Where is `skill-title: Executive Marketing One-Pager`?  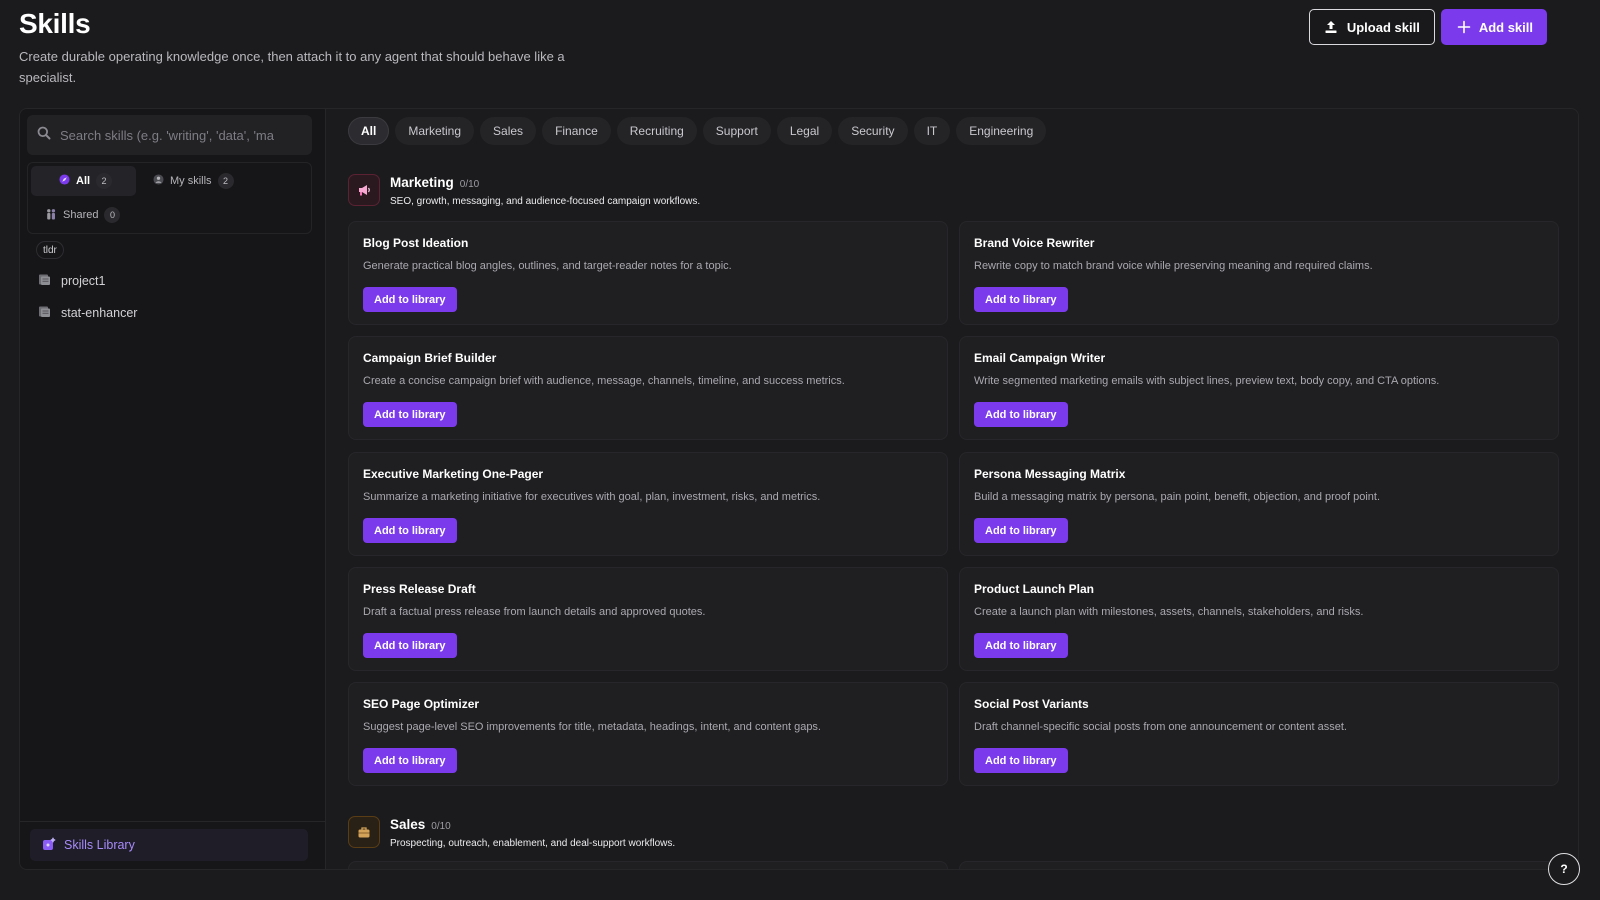
skill-title: Executive Marketing One-Pager is located at coordinates (453, 474).